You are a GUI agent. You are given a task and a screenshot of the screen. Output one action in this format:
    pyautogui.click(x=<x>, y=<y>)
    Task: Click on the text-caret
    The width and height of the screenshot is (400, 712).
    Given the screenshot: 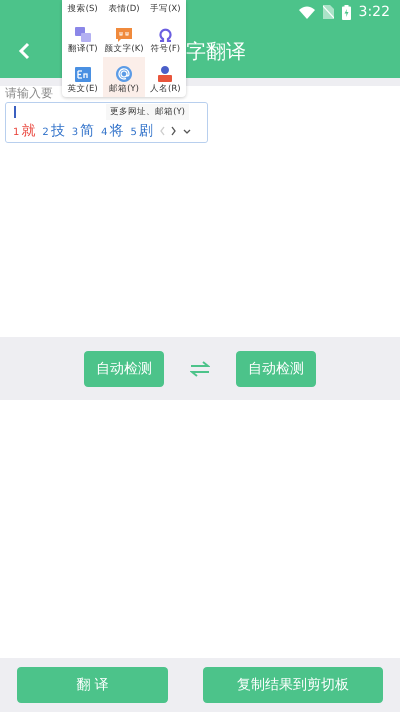 What is the action you would take?
    pyautogui.click(x=15, y=112)
    